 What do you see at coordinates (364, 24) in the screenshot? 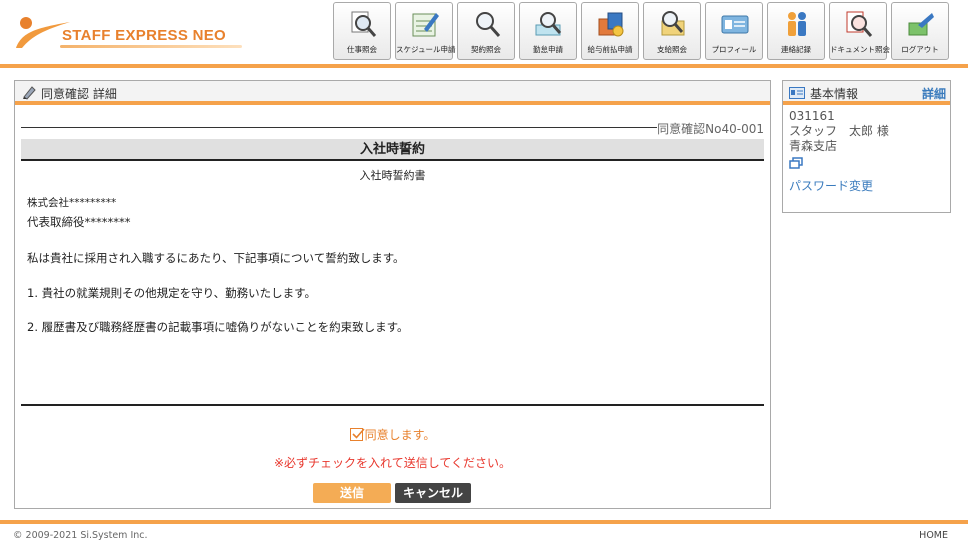
I see `job-search-icon` at bounding box center [364, 24].